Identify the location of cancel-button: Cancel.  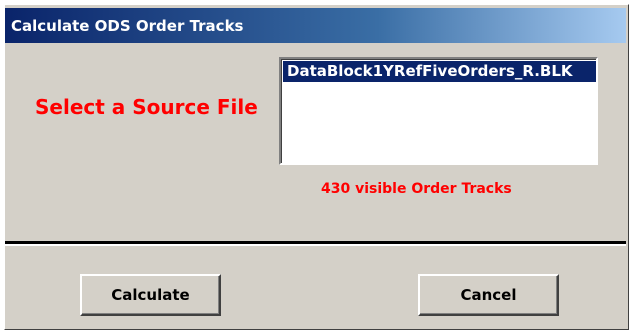
(488, 295).